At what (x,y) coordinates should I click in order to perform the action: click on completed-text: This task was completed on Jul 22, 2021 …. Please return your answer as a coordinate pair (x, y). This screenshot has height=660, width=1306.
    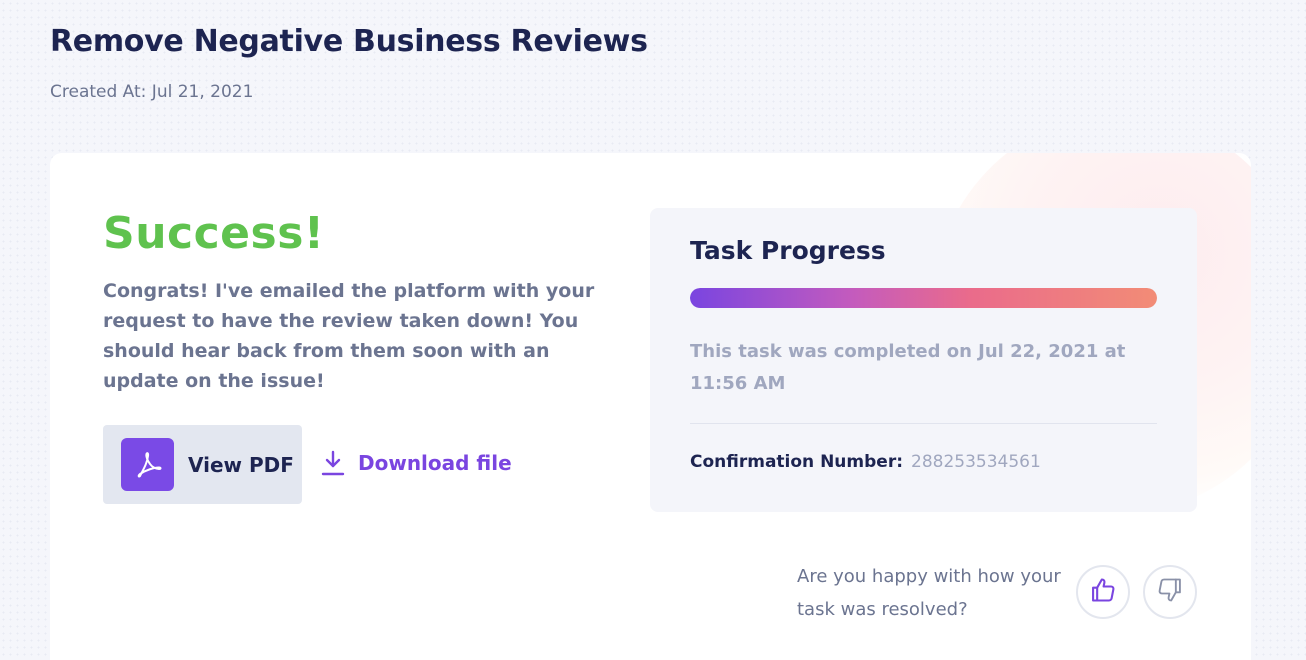
    Looking at the image, I should click on (908, 367).